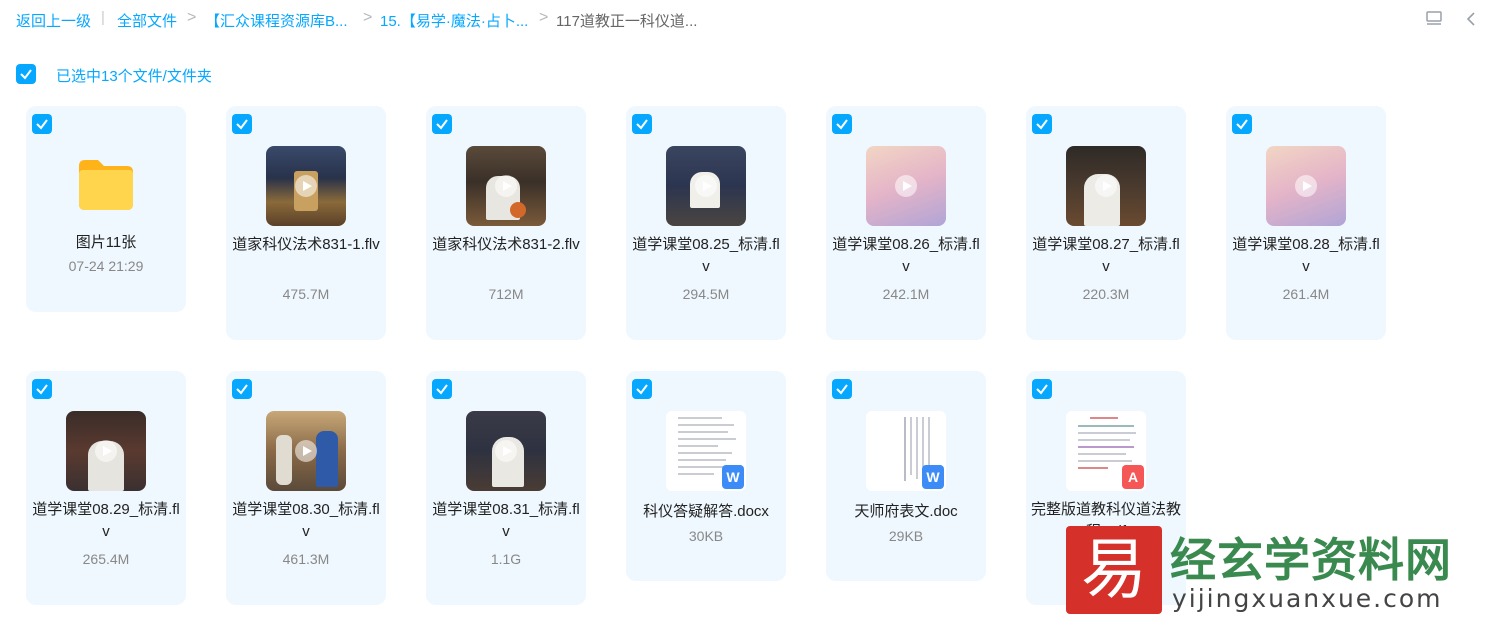 This screenshot has height=644, width=1489. Describe the element at coordinates (306, 520) in the screenshot. I see `file-name: 道学课堂08.30_标清.flv` at that location.